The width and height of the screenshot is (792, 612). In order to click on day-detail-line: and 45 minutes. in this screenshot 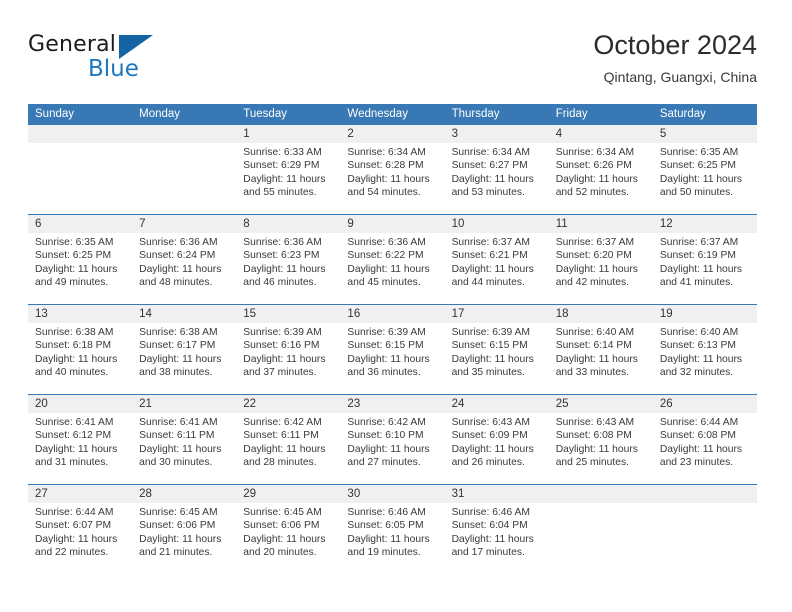, I will do `click(384, 282)`.